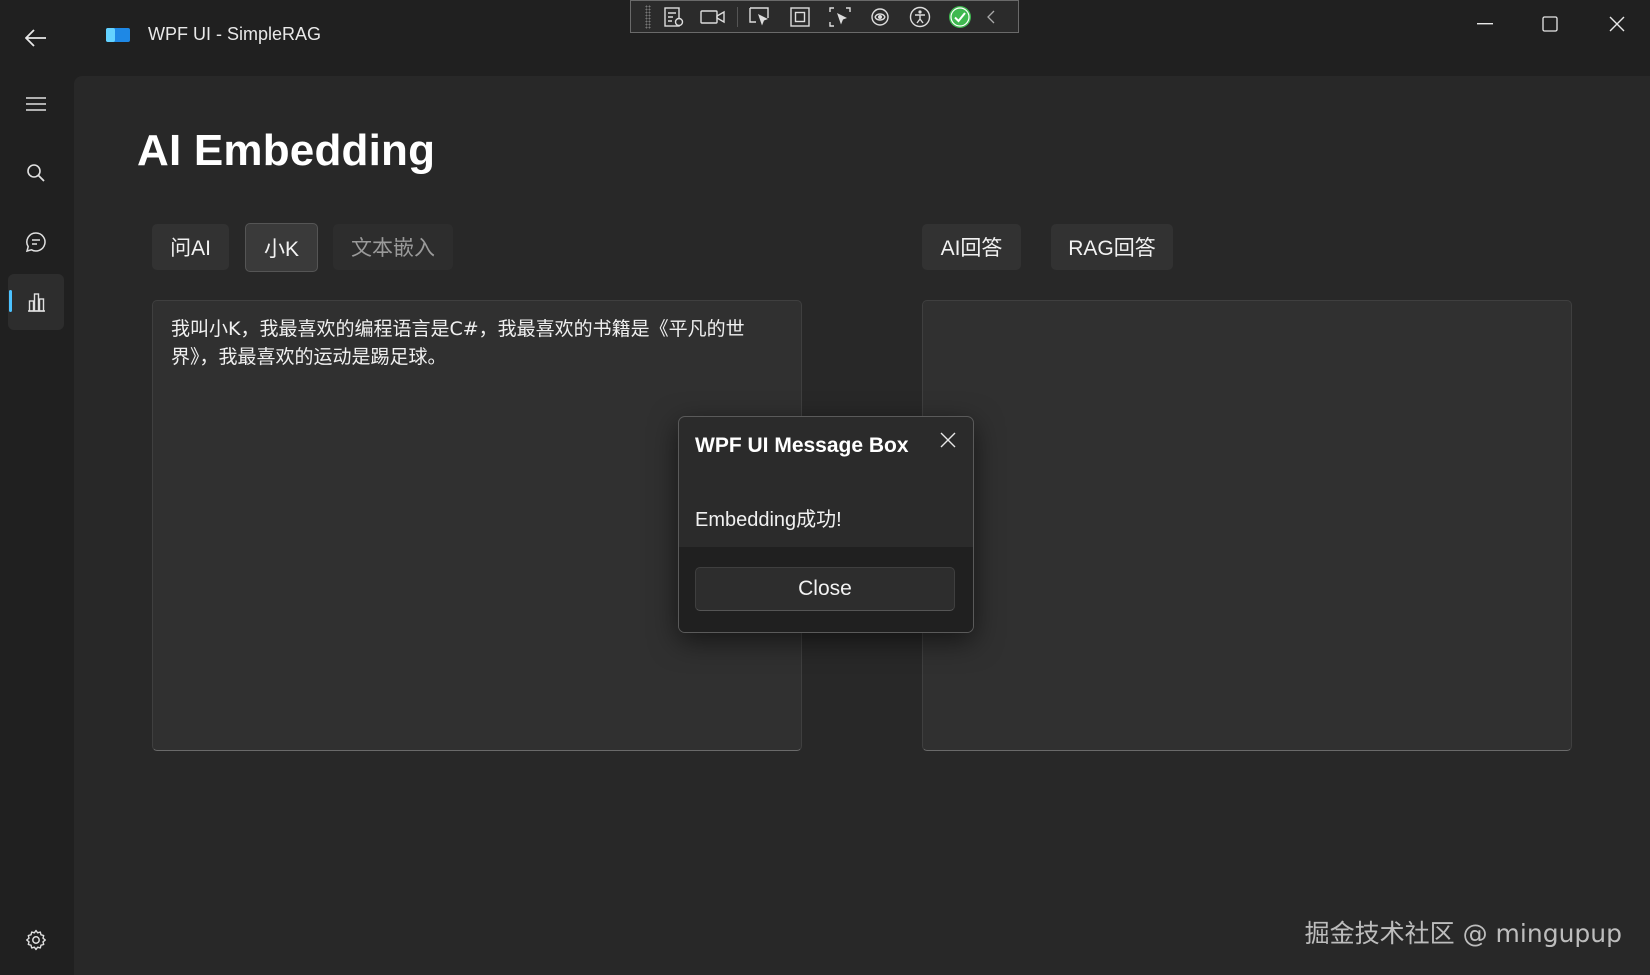 The height and width of the screenshot is (975, 1650). I want to click on display-layout-adorners-button, so click(800, 17).